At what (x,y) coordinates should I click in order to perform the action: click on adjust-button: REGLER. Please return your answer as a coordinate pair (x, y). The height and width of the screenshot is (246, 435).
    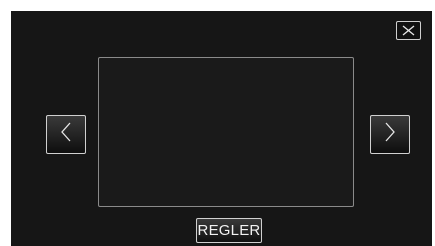
    Looking at the image, I should click on (229, 230).